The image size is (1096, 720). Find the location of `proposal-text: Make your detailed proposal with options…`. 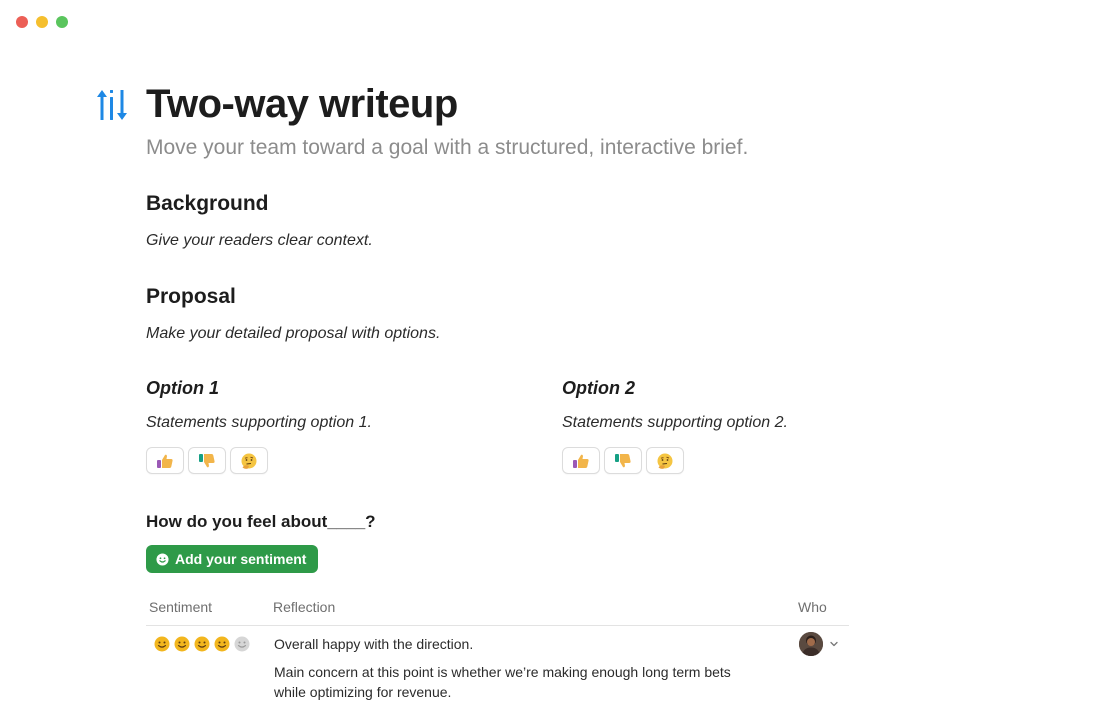

proposal-text: Make your detailed proposal with options… is located at coordinates (293, 333).